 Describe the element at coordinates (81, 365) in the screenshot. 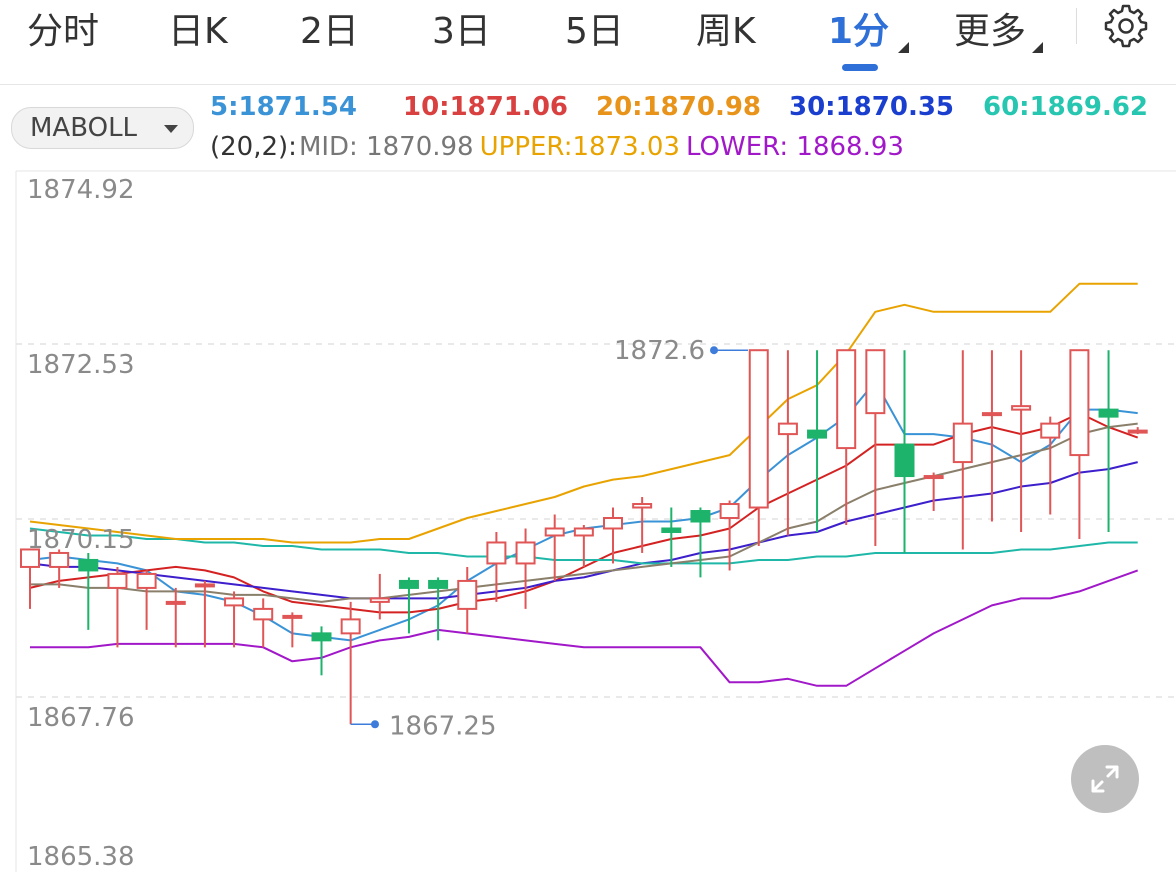

I see `y-tick-label: 1872.53` at that location.